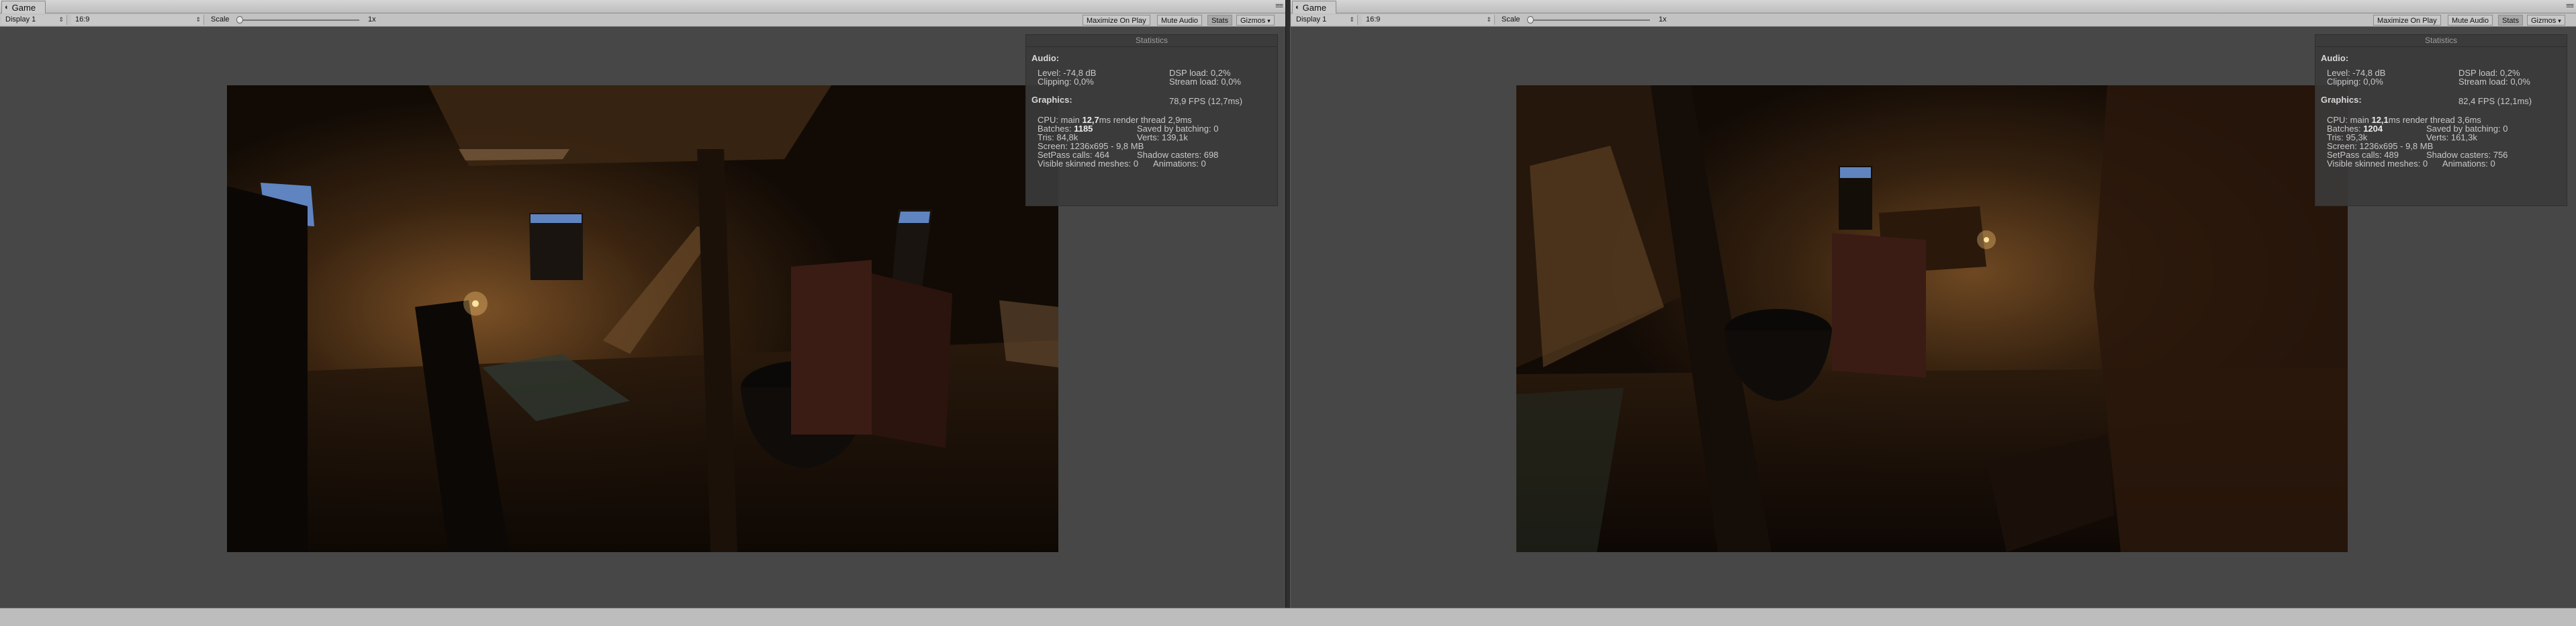 The image size is (2576, 626). Describe the element at coordinates (1288, 617) in the screenshot. I see `editor-status-bar` at that location.